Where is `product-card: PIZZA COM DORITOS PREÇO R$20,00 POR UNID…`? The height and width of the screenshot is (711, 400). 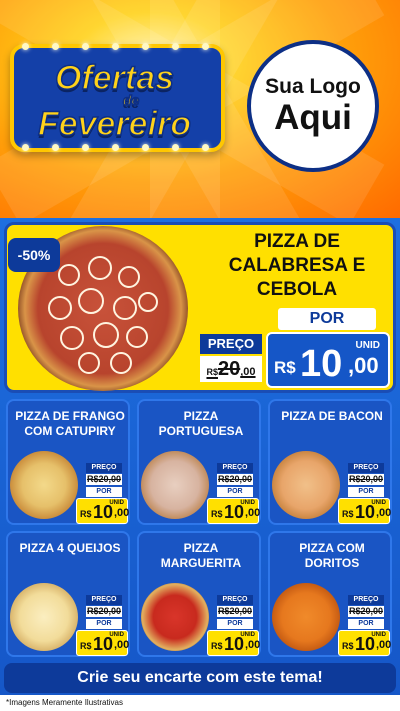
product-card: PIZZA COM DORITOS PREÇO R$20,00 POR UNID… is located at coordinates (330, 594).